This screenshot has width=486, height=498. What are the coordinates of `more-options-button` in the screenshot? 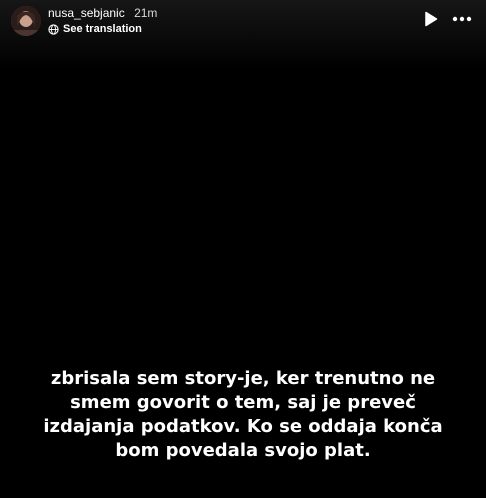 It's located at (462, 19).